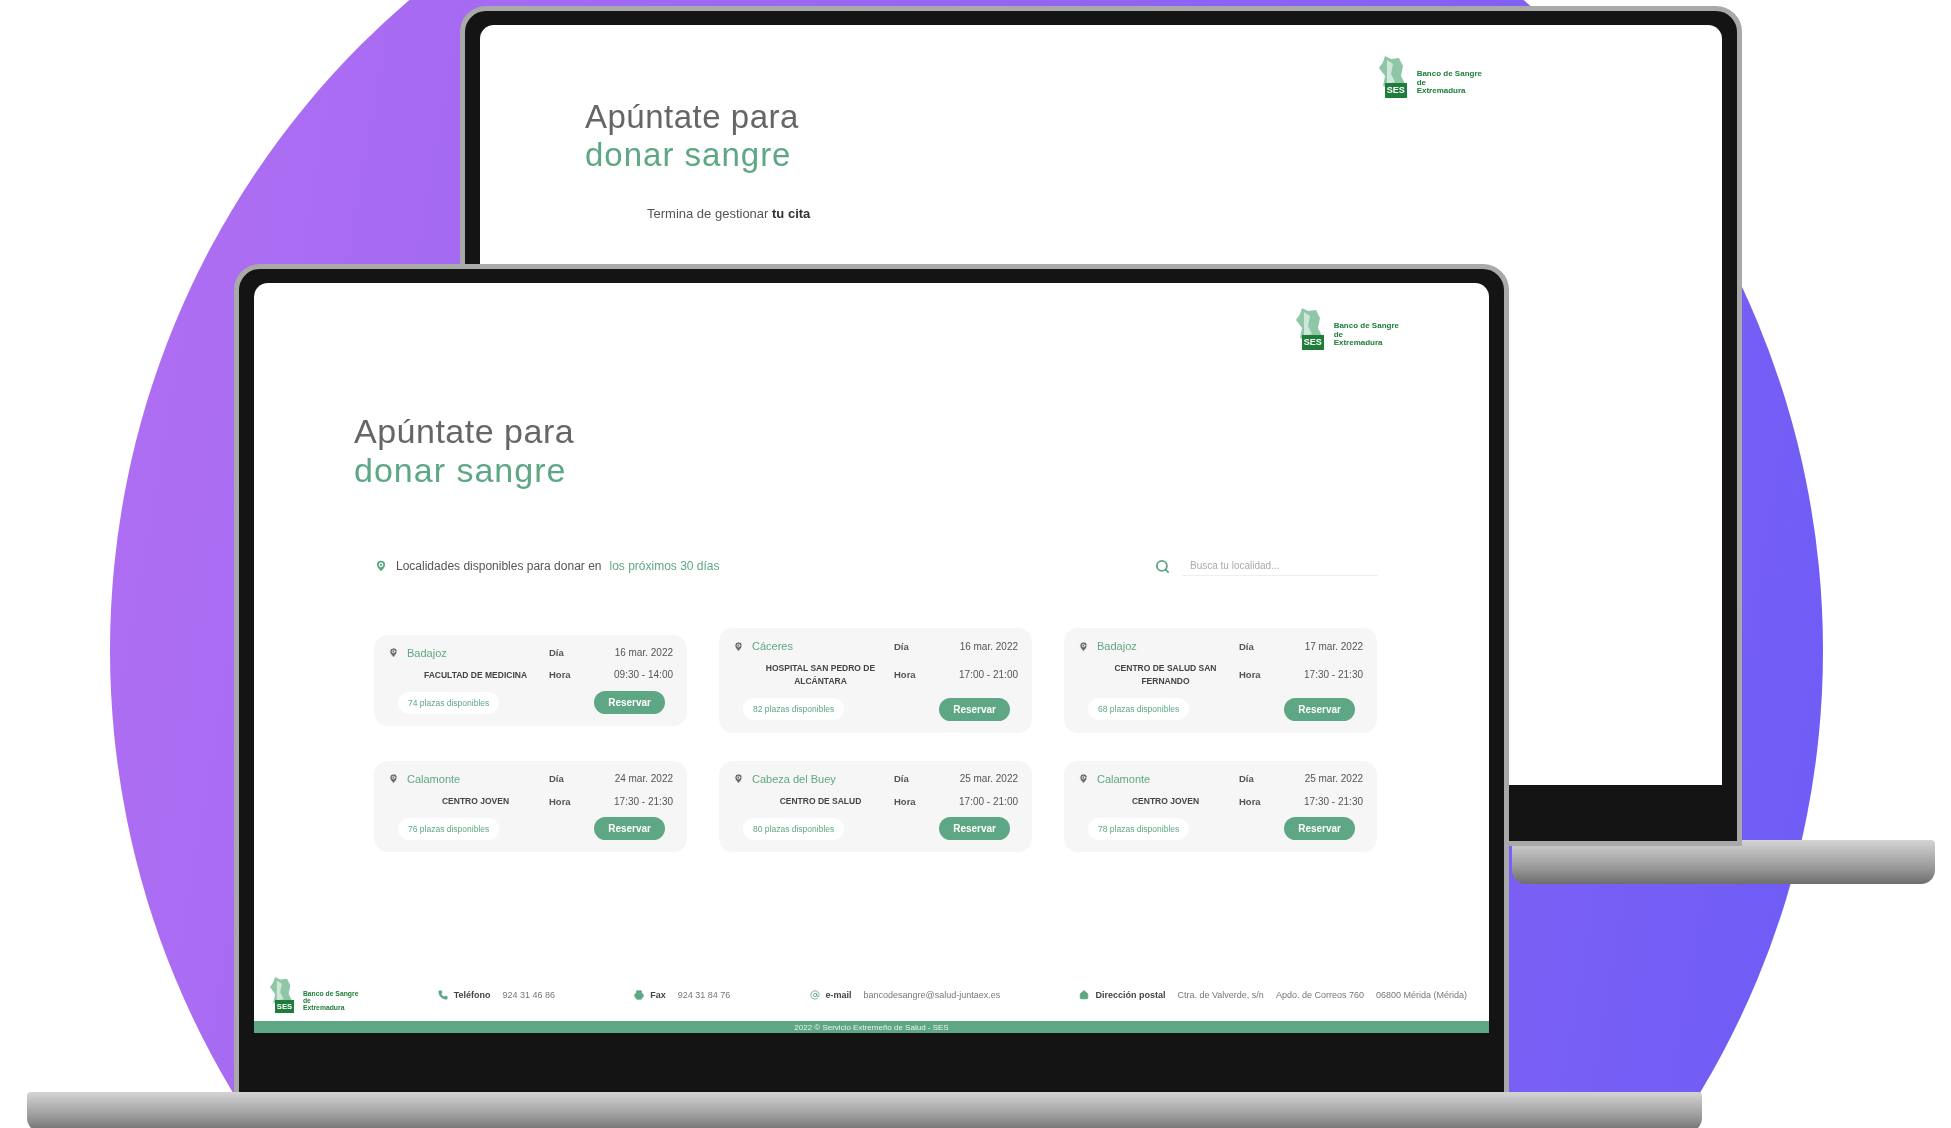  What do you see at coordinates (1319, 995) in the screenshot?
I see `contact-value: Apdo. de Correos 760` at bounding box center [1319, 995].